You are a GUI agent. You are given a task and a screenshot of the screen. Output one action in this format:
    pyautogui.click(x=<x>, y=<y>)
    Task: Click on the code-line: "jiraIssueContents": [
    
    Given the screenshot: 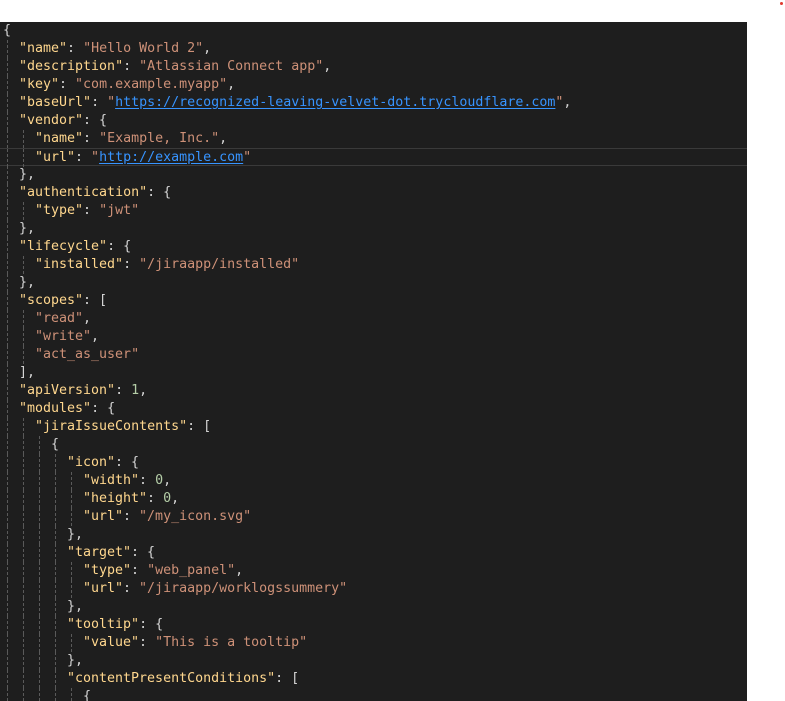 What is the action you would take?
    pyautogui.click(x=373, y=427)
    